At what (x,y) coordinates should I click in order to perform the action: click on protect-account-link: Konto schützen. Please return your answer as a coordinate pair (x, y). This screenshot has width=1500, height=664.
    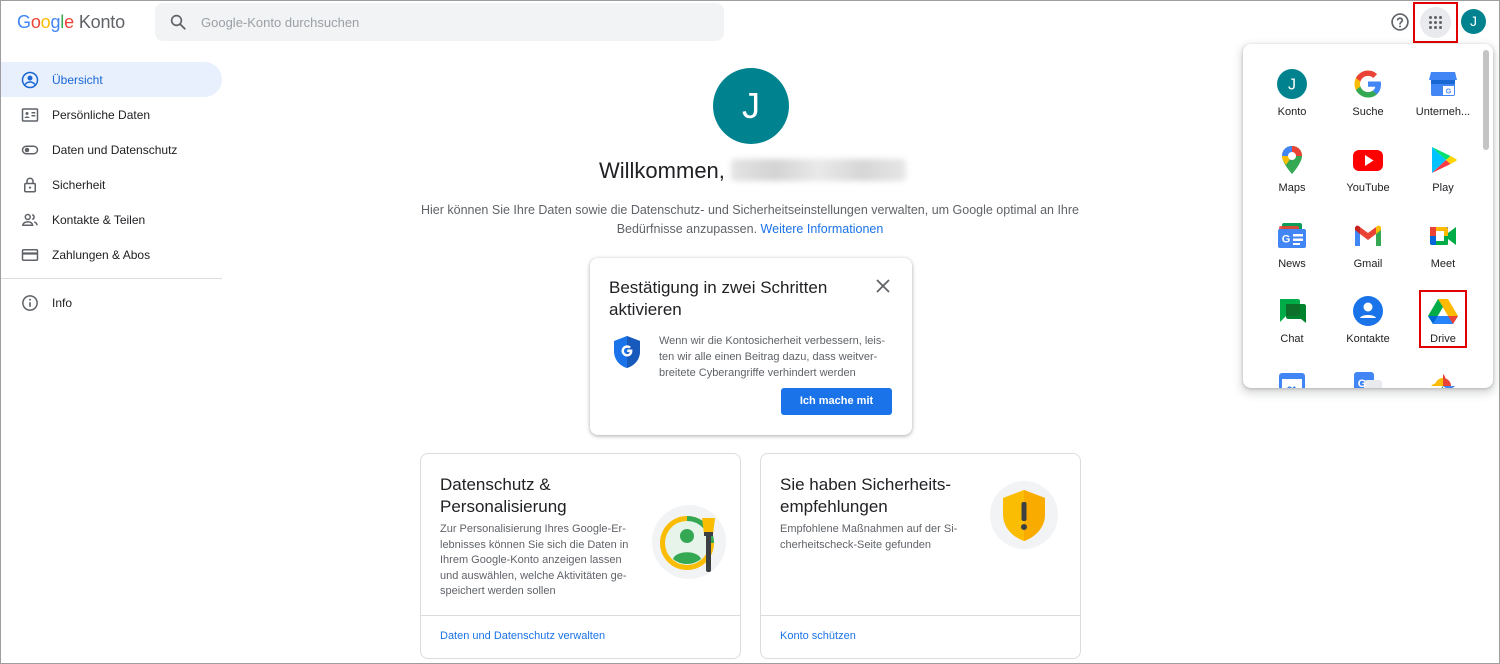
    Looking at the image, I should click on (818, 636).